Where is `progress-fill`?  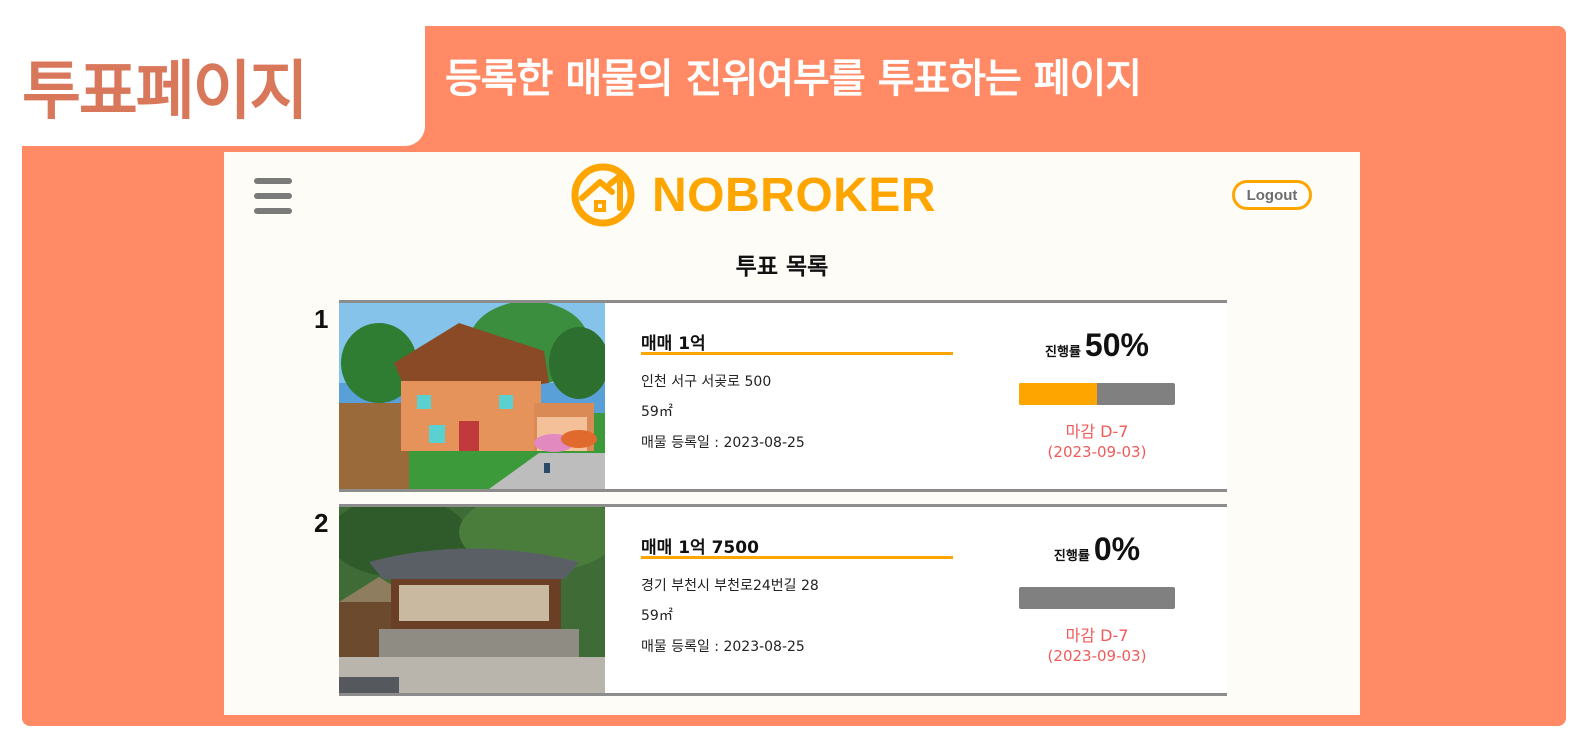 progress-fill is located at coordinates (1058, 394).